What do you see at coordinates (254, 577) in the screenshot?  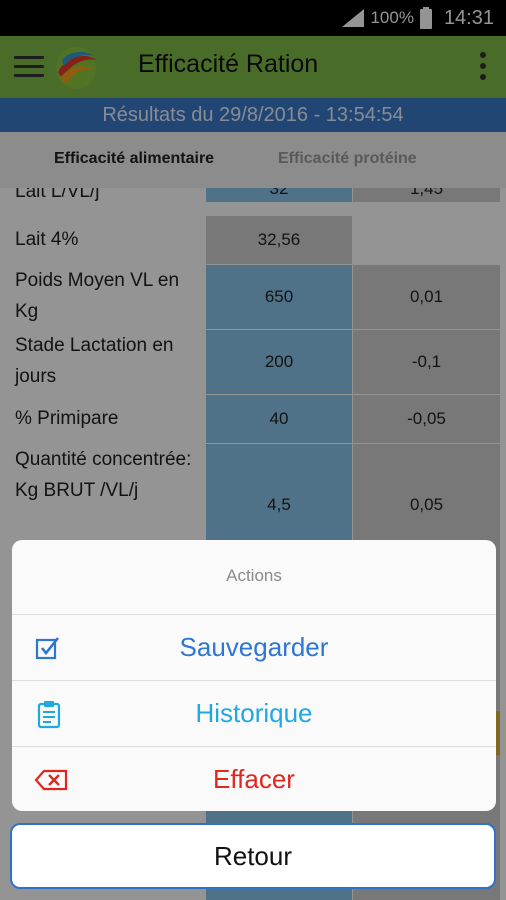 I see `action-sheet-title: Actions` at bounding box center [254, 577].